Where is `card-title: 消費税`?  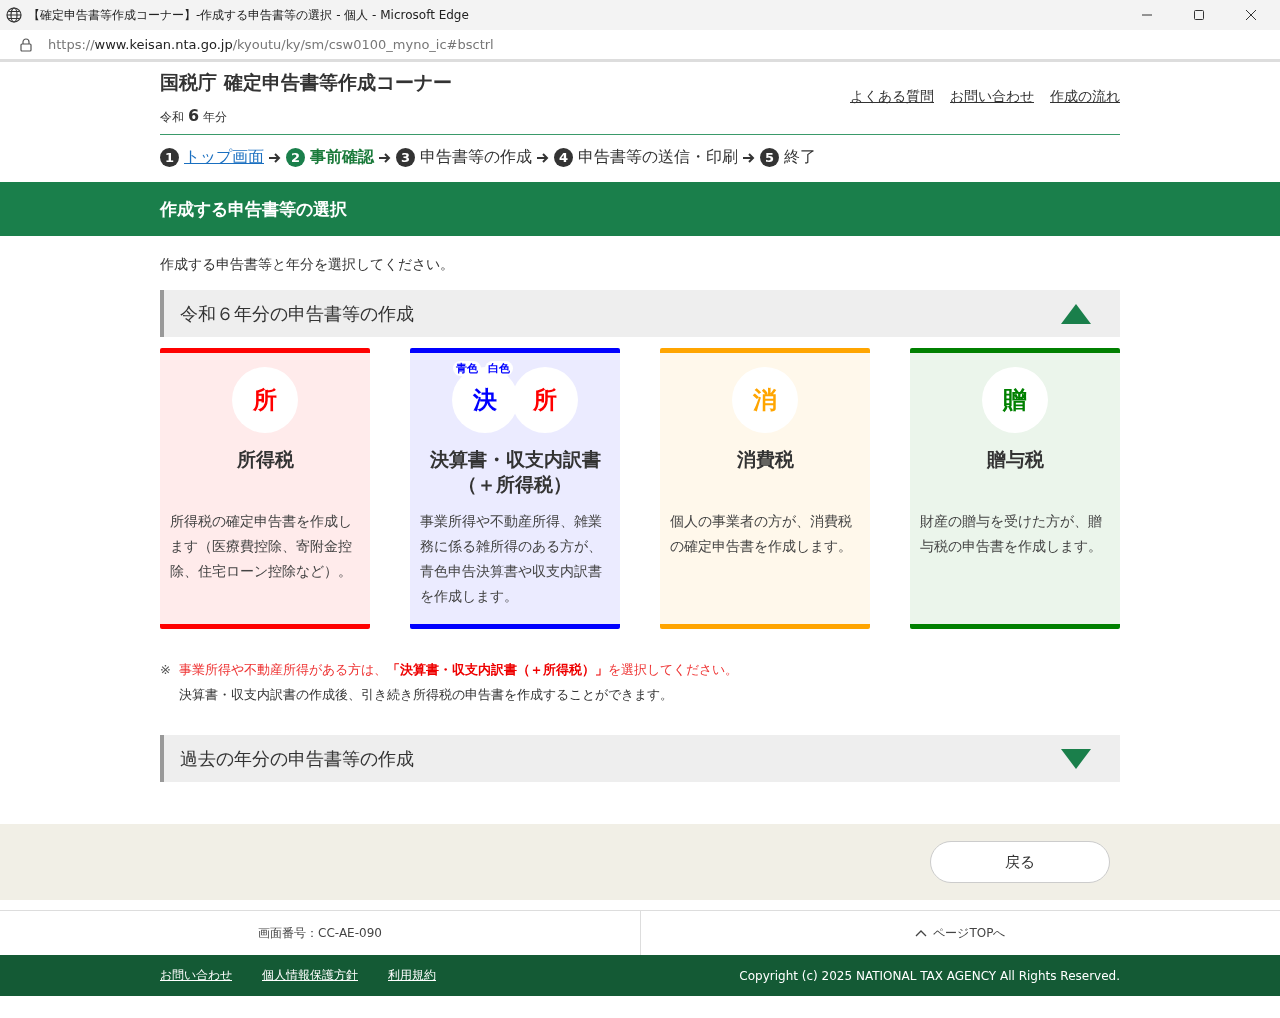 card-title: 消費税 is located at coordinates (765, 459).